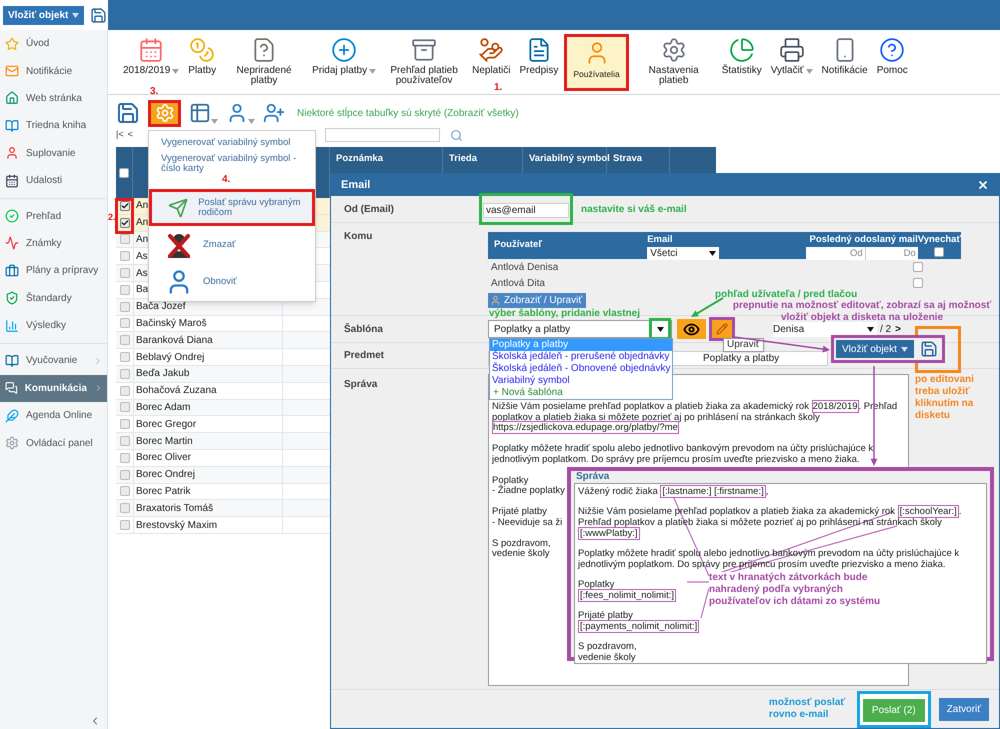 The height and width of the screenshot is (729, 1000). I want to click on message-paragraph: Poplatky - Žiadne poplatky, so click(528, 486).